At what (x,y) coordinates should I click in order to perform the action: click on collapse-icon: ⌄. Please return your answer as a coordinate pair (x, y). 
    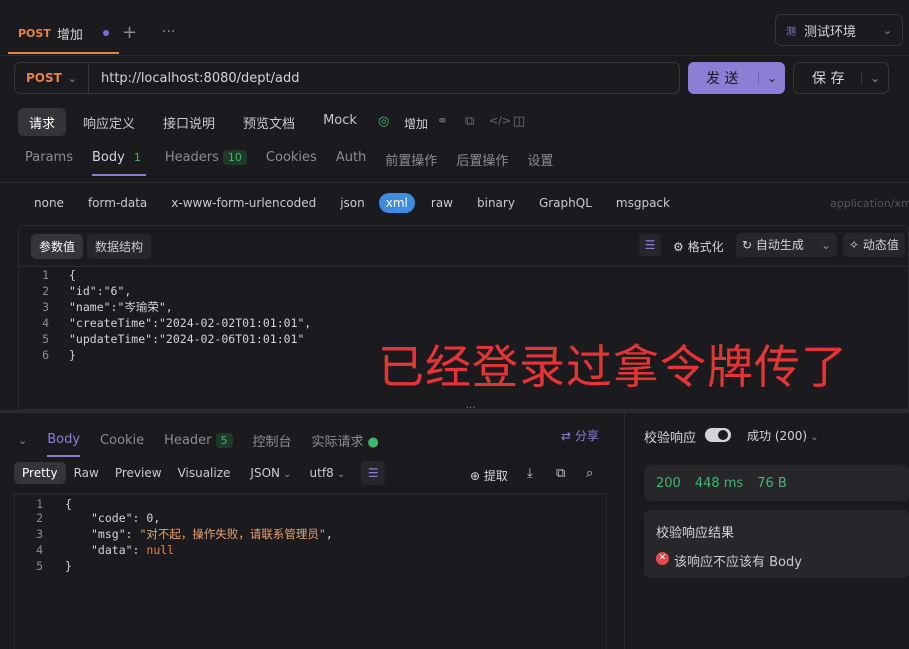
    Looking at the image, I should click on (22, 440).